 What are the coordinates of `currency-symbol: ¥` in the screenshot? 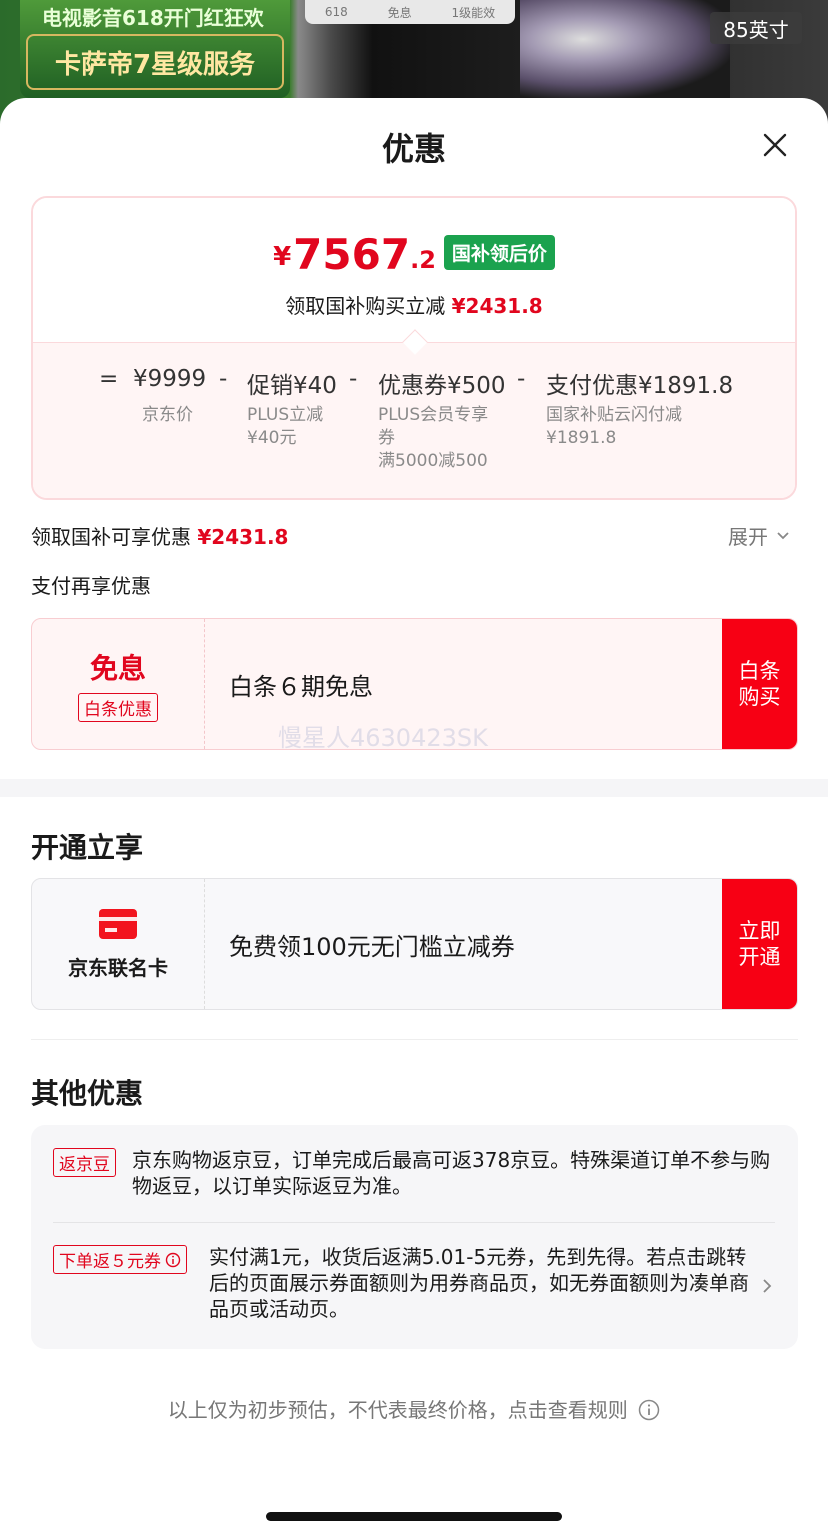 It's located at (282, 257).